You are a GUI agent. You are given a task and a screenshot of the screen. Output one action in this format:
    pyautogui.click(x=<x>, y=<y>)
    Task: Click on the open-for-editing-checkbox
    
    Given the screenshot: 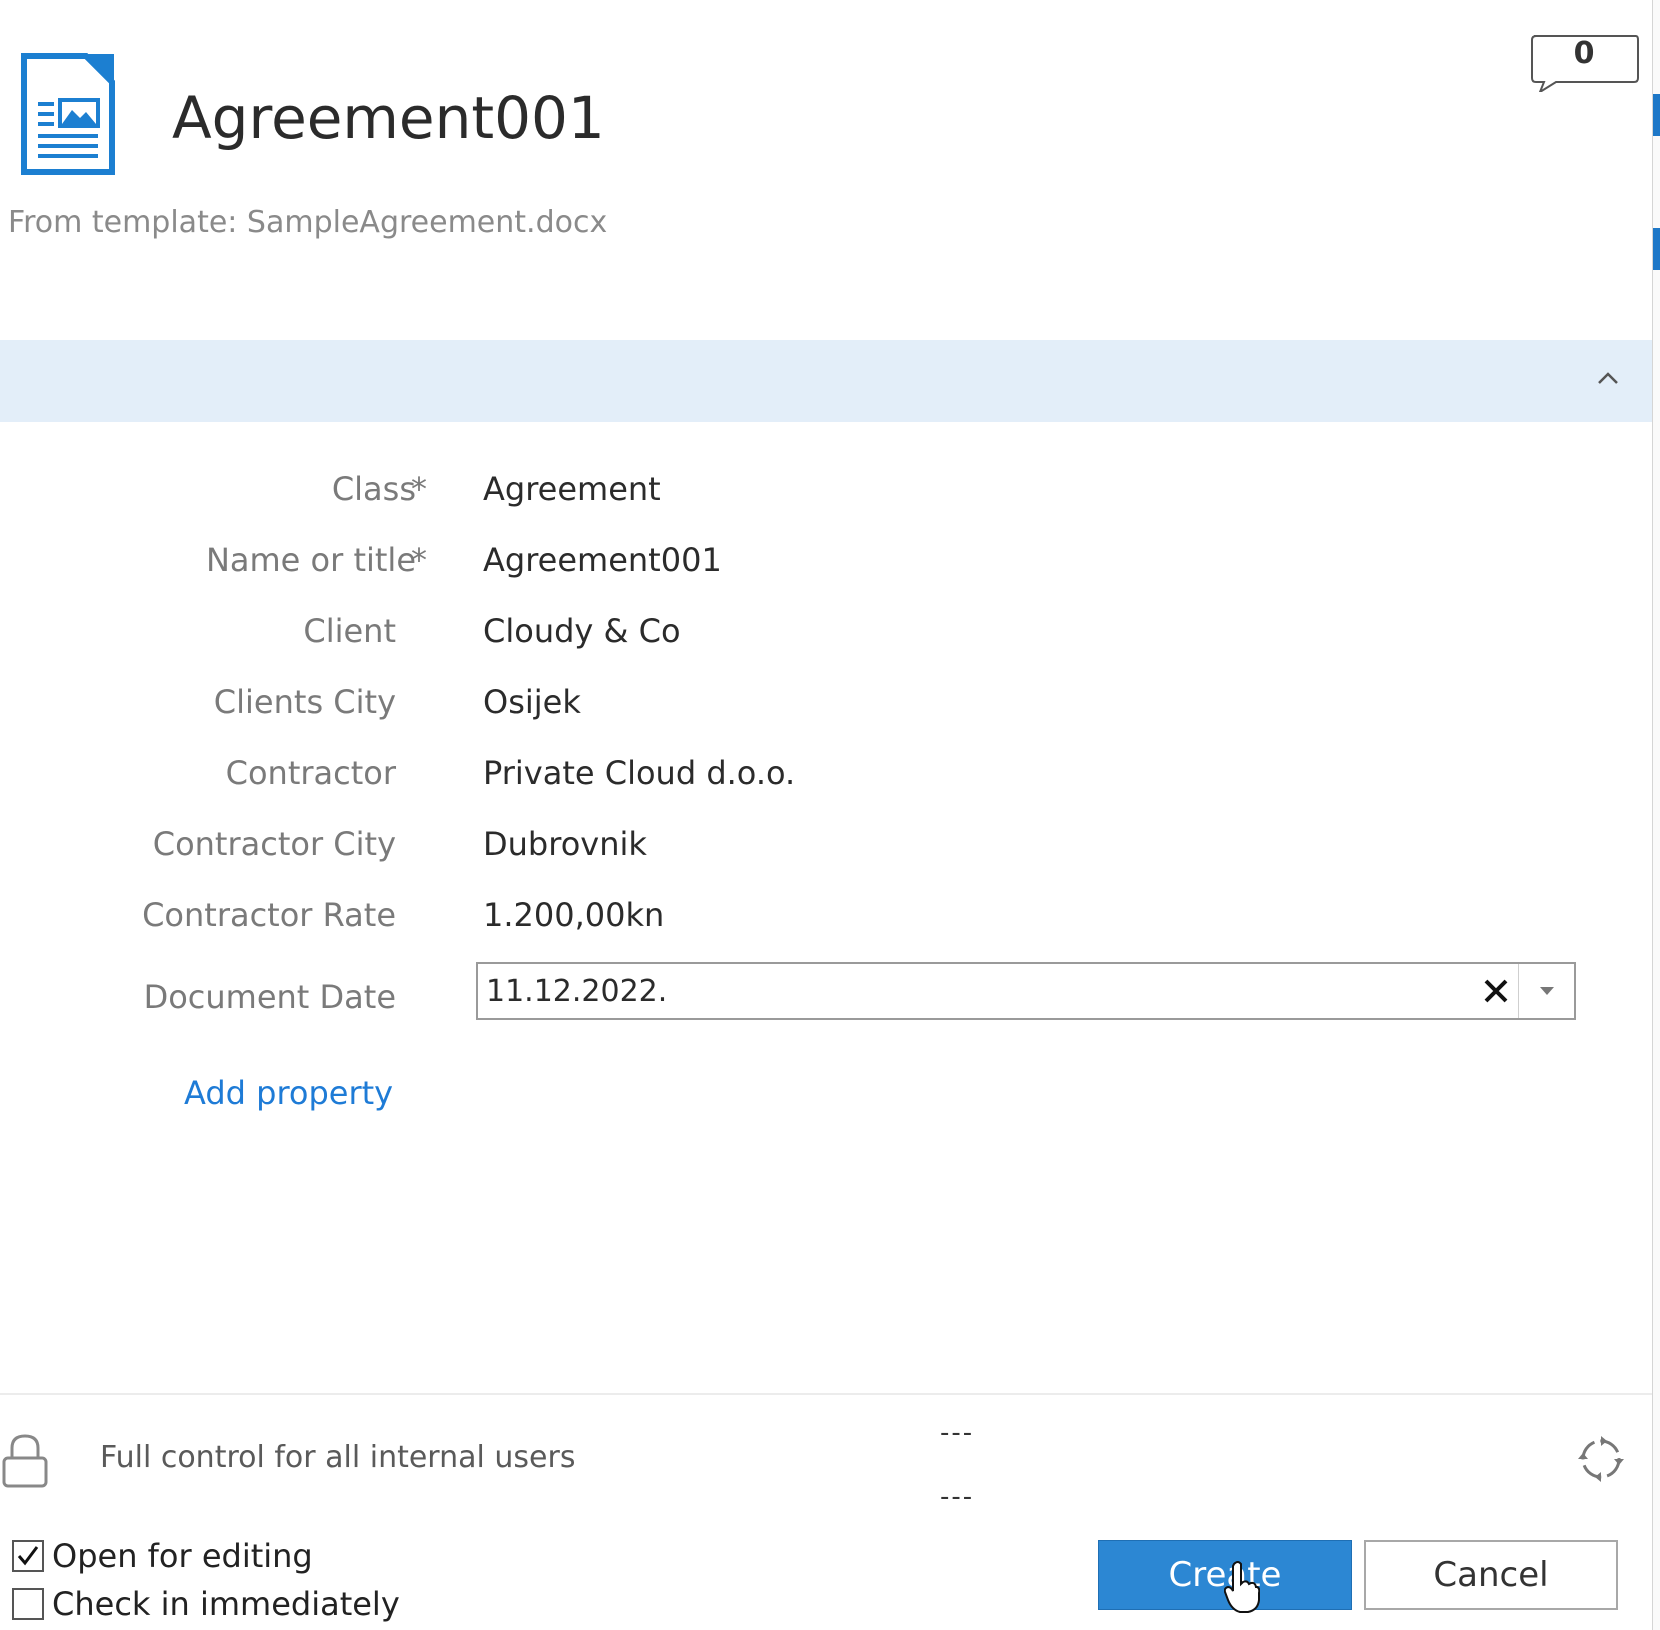 What is the action you would take?
    pyautogui.click(x=28, y=1556)
    